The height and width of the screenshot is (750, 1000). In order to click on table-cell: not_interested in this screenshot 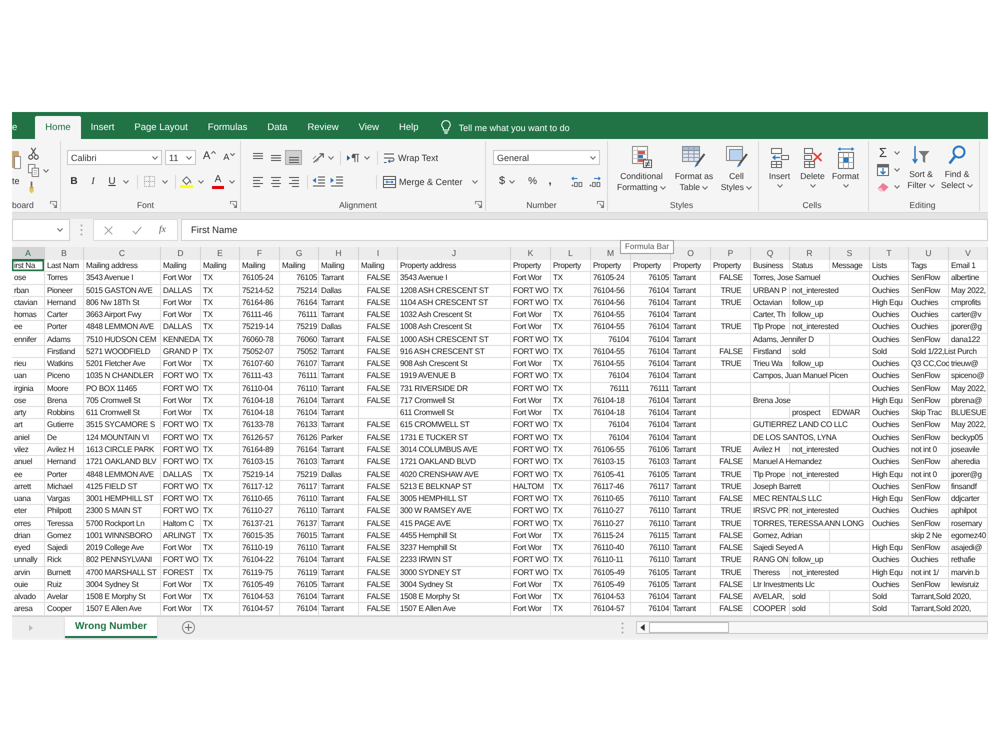, I will do `click(830, 572)`.